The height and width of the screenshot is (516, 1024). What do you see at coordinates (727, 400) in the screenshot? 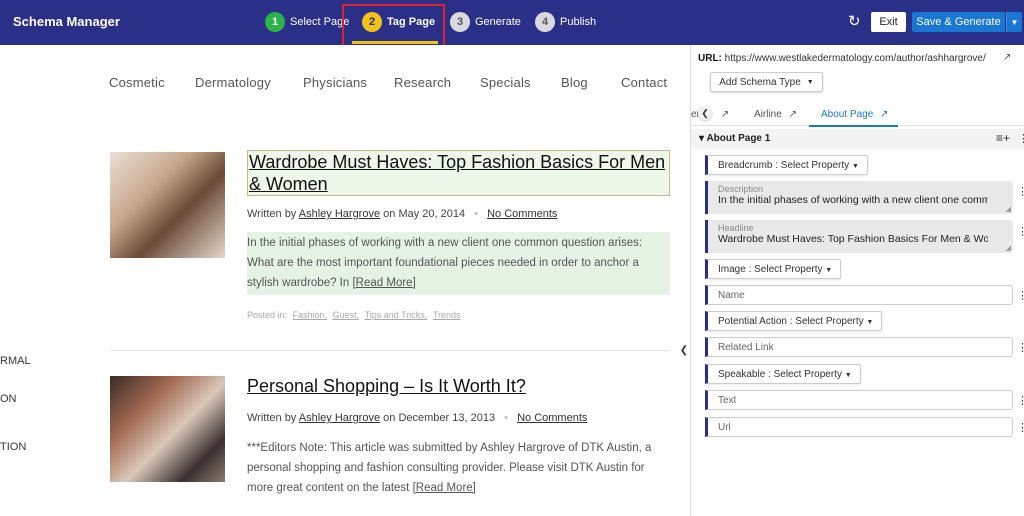
I see `input-placeholder: Text` at bounding box center [727, 400].